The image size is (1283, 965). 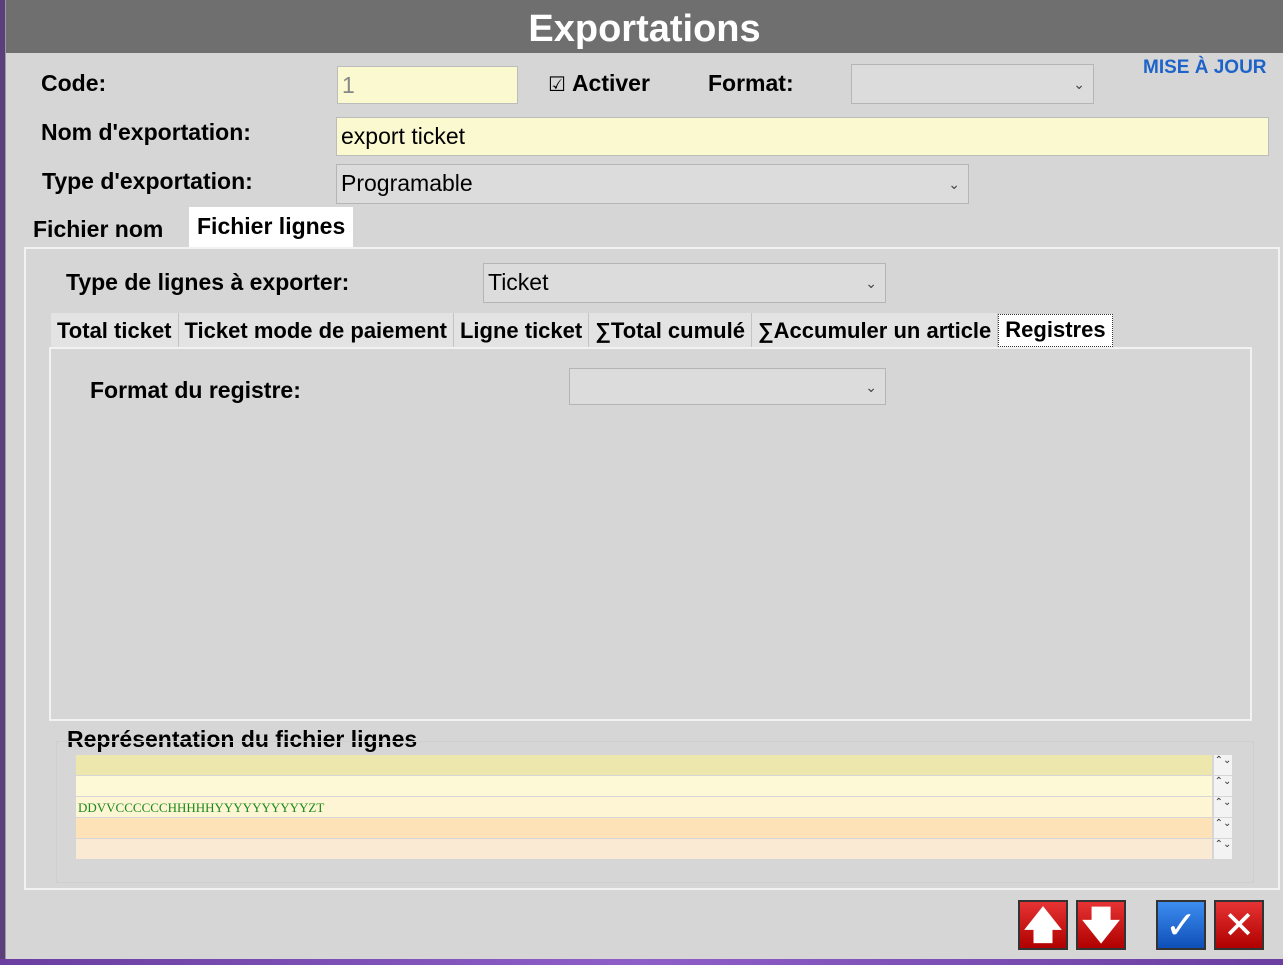 What do you see at coordinates (875, 330) in the screenshot?
I see `tab-accumuler-article: ∑Accumuler un article` at bounding box center [875, 330].